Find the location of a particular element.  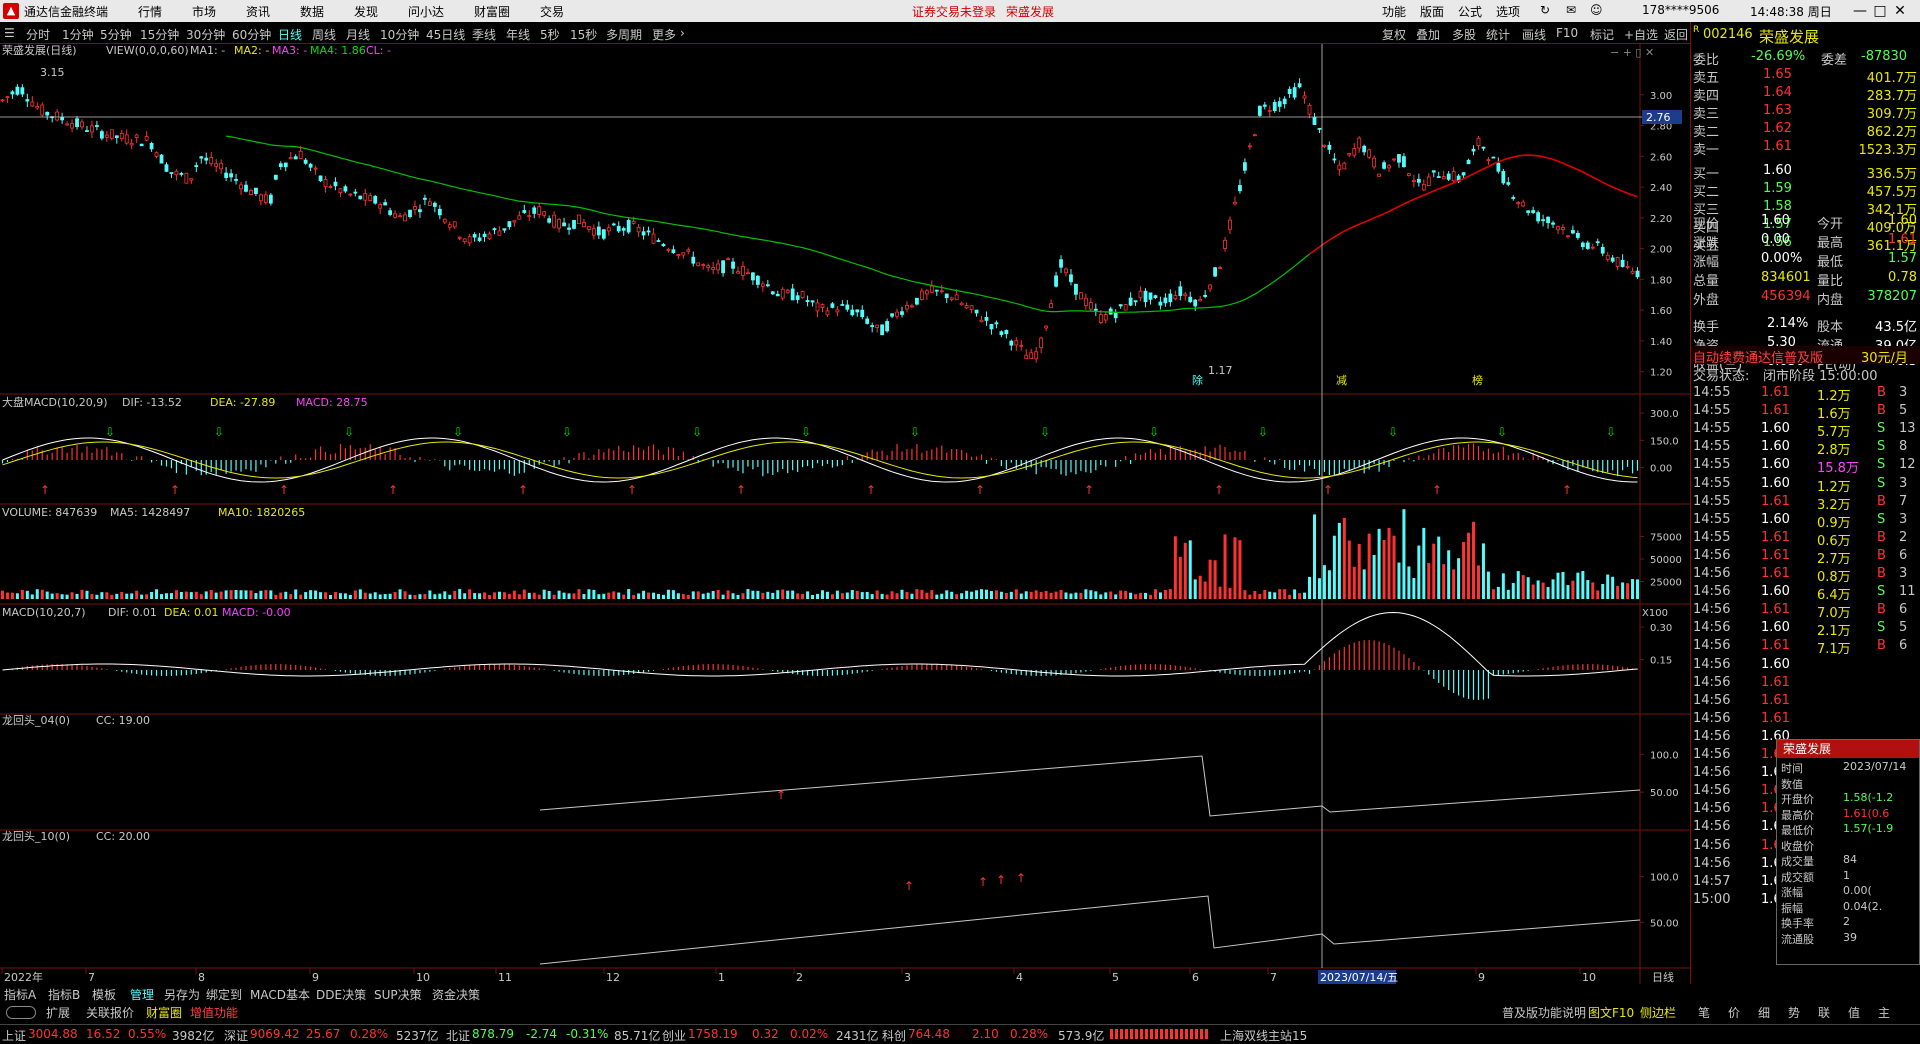

menu-market: 市场 is located at coordinates (204, 11).